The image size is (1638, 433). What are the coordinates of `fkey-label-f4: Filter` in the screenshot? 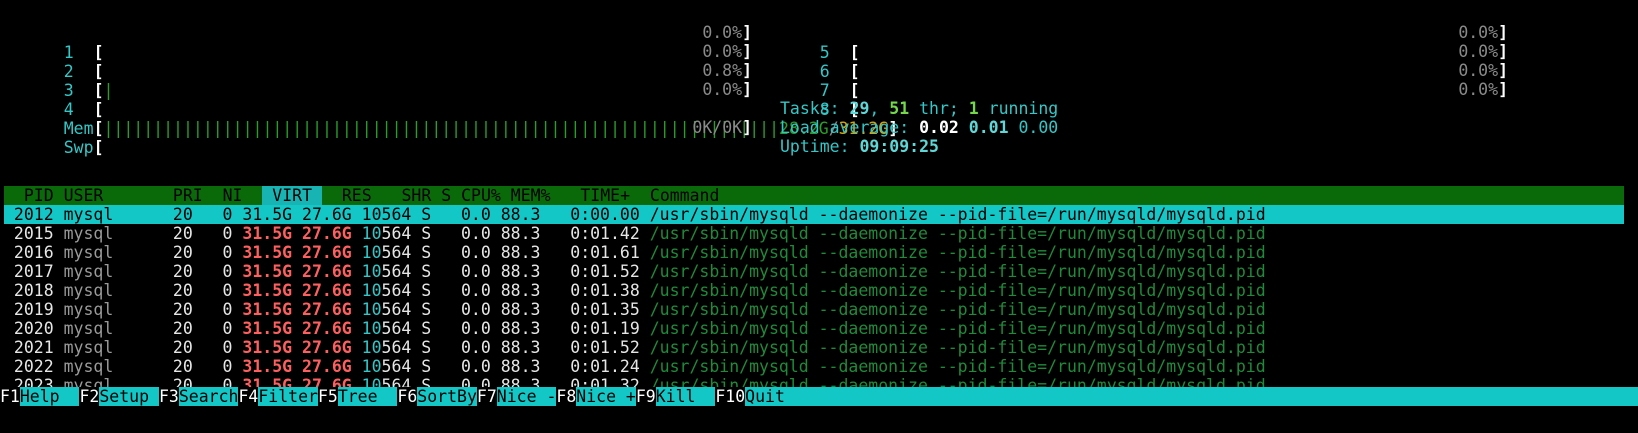 It's located at (288, 396).